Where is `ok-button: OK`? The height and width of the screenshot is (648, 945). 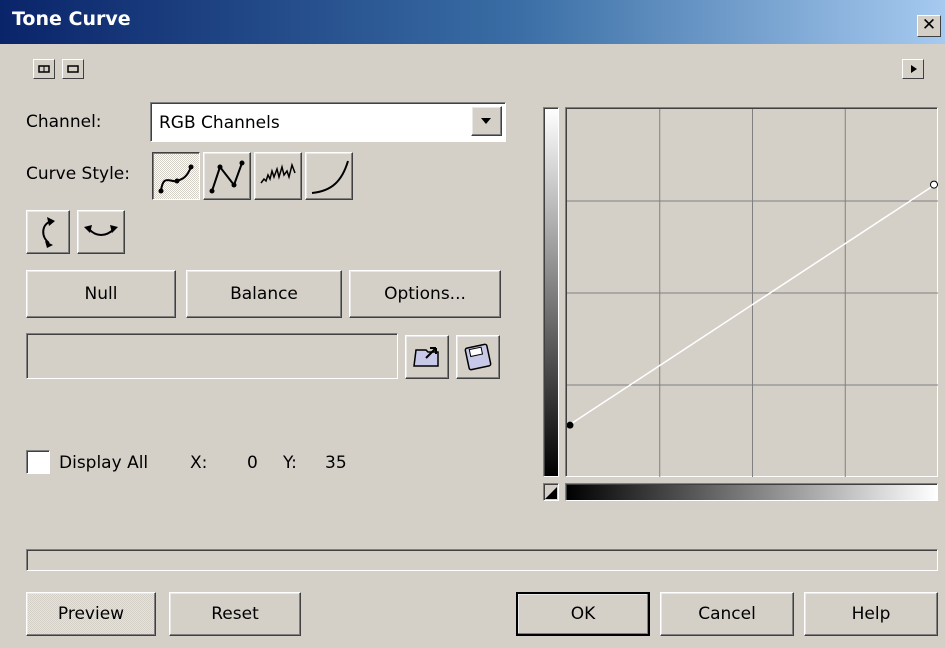 ok-button: OK is located at coordinates (583, 614).